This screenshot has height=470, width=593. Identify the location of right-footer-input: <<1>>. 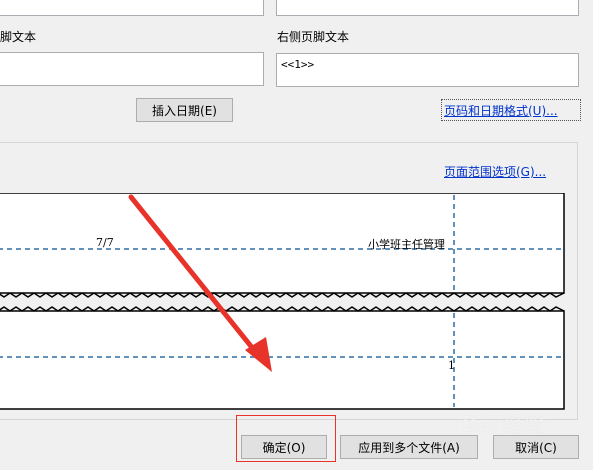
(427, 70).